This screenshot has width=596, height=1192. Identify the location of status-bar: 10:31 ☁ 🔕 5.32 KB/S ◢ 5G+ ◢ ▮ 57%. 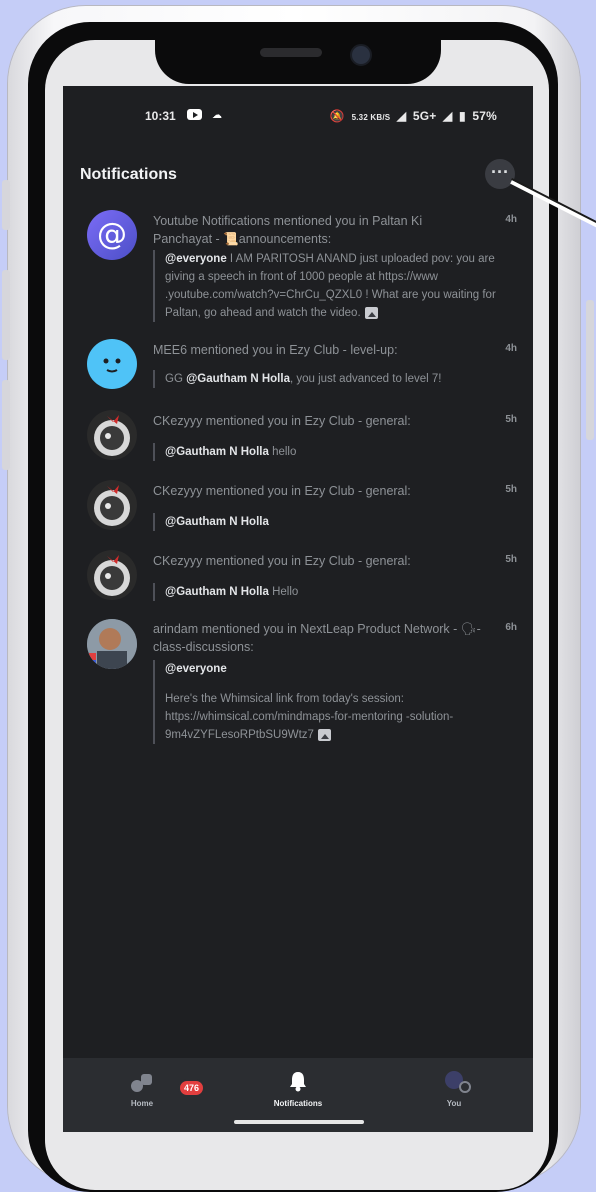
(298, 116).